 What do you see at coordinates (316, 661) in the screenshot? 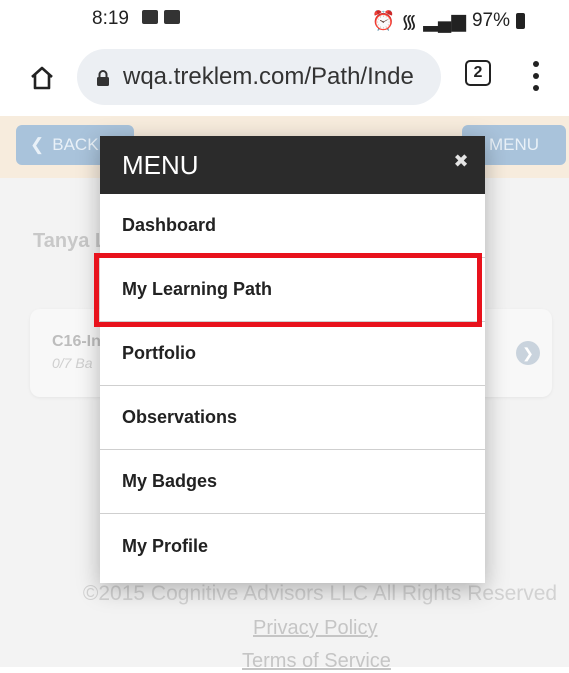
I see `terms-of-service-link: Terms of Service` at bounding box center [316, 661].